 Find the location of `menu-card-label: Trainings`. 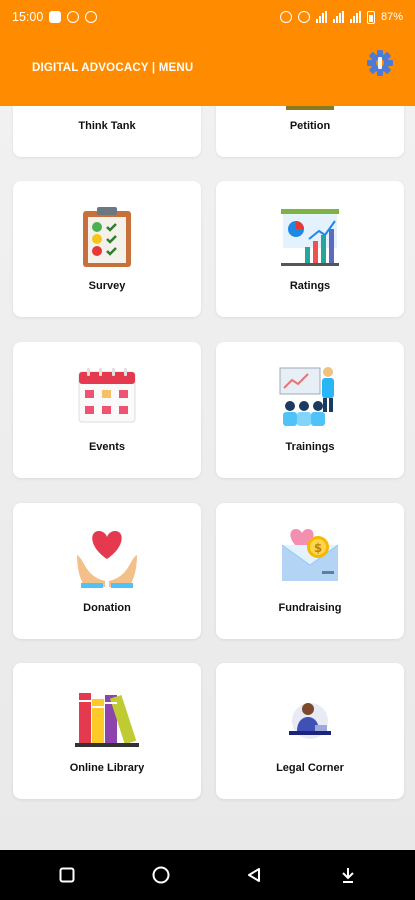

menu-card-label: Trainings is located at coordinates (310, 447).